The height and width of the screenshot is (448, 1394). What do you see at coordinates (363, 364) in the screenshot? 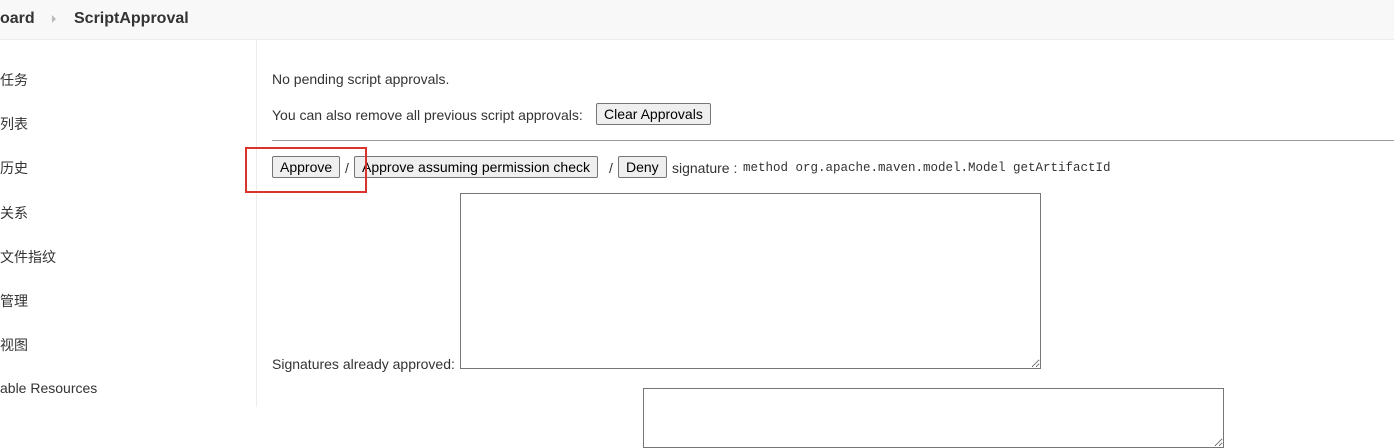
I see `signatures-approved-label: Signatures already approved:` at bounding box center [363, 364].